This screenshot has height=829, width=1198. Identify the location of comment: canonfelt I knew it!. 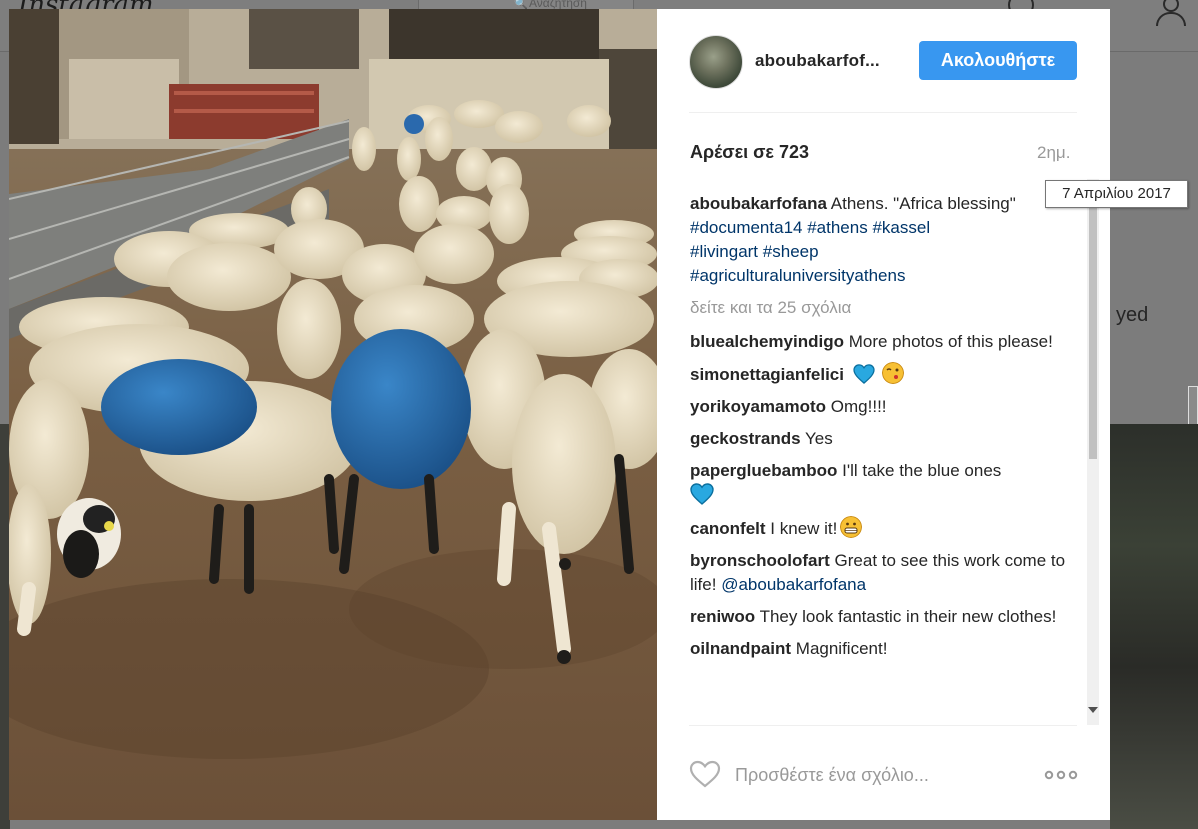
(881, 528).